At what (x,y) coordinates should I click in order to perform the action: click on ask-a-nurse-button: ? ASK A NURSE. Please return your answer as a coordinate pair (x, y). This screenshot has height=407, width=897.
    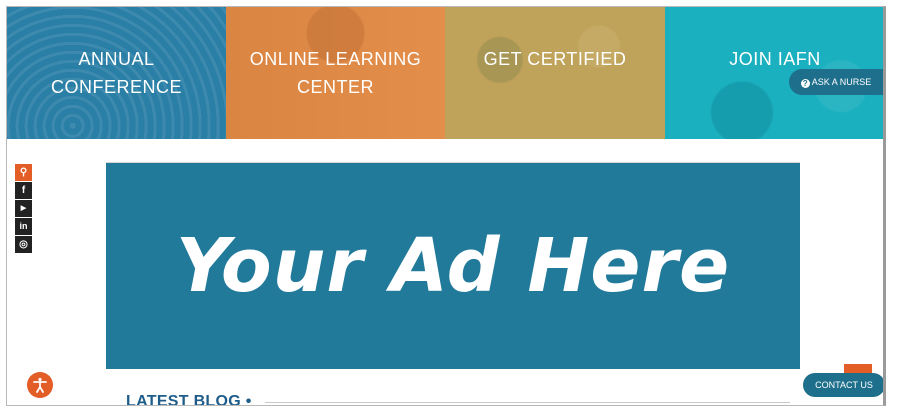
    Looking at the image, I should click on (836, 82).